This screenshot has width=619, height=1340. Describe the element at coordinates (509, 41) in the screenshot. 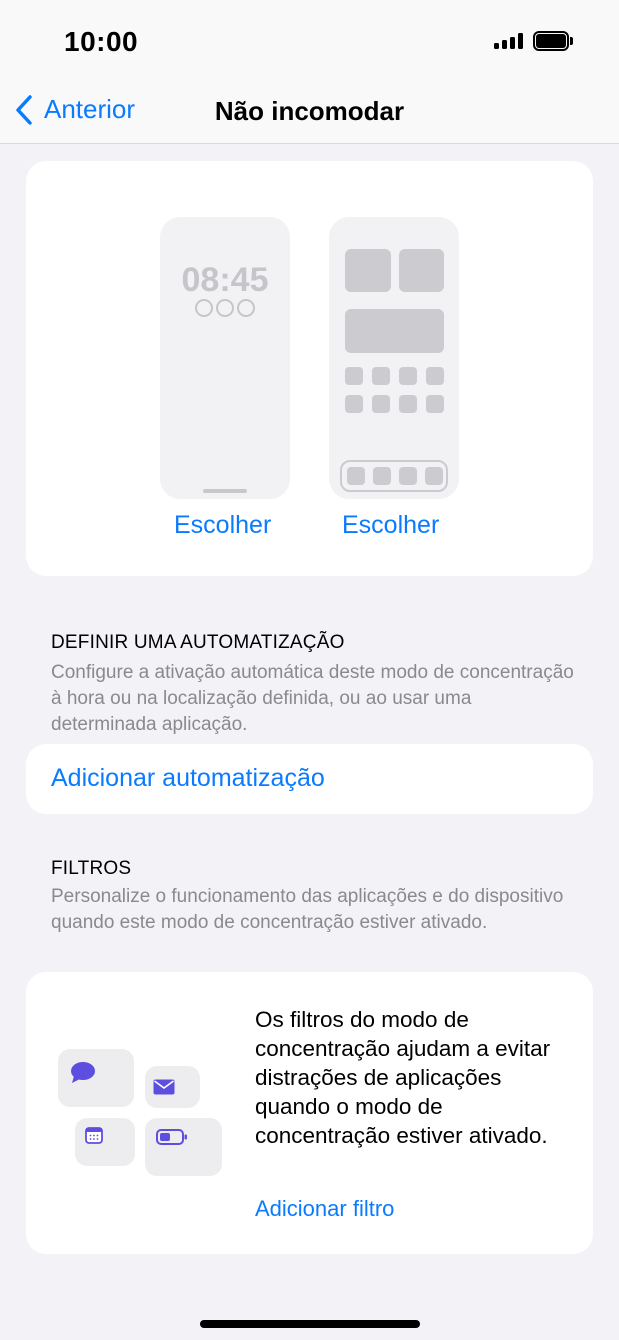

I see `cellular-signal-icon` at that location.